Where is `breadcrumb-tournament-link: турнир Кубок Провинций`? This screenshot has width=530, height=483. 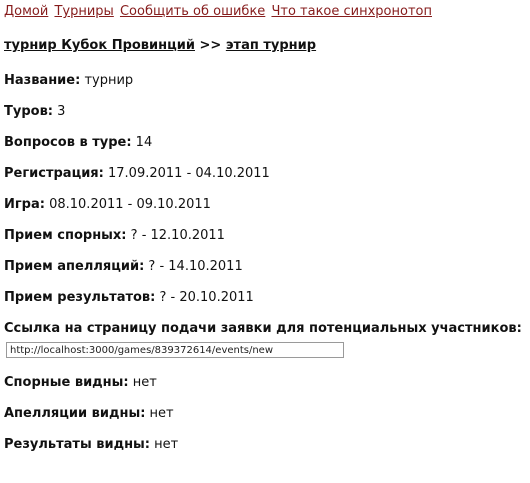
breadcrumb-tournament-link: турнир Кубок Провинций is located at coordinates (99, 45).